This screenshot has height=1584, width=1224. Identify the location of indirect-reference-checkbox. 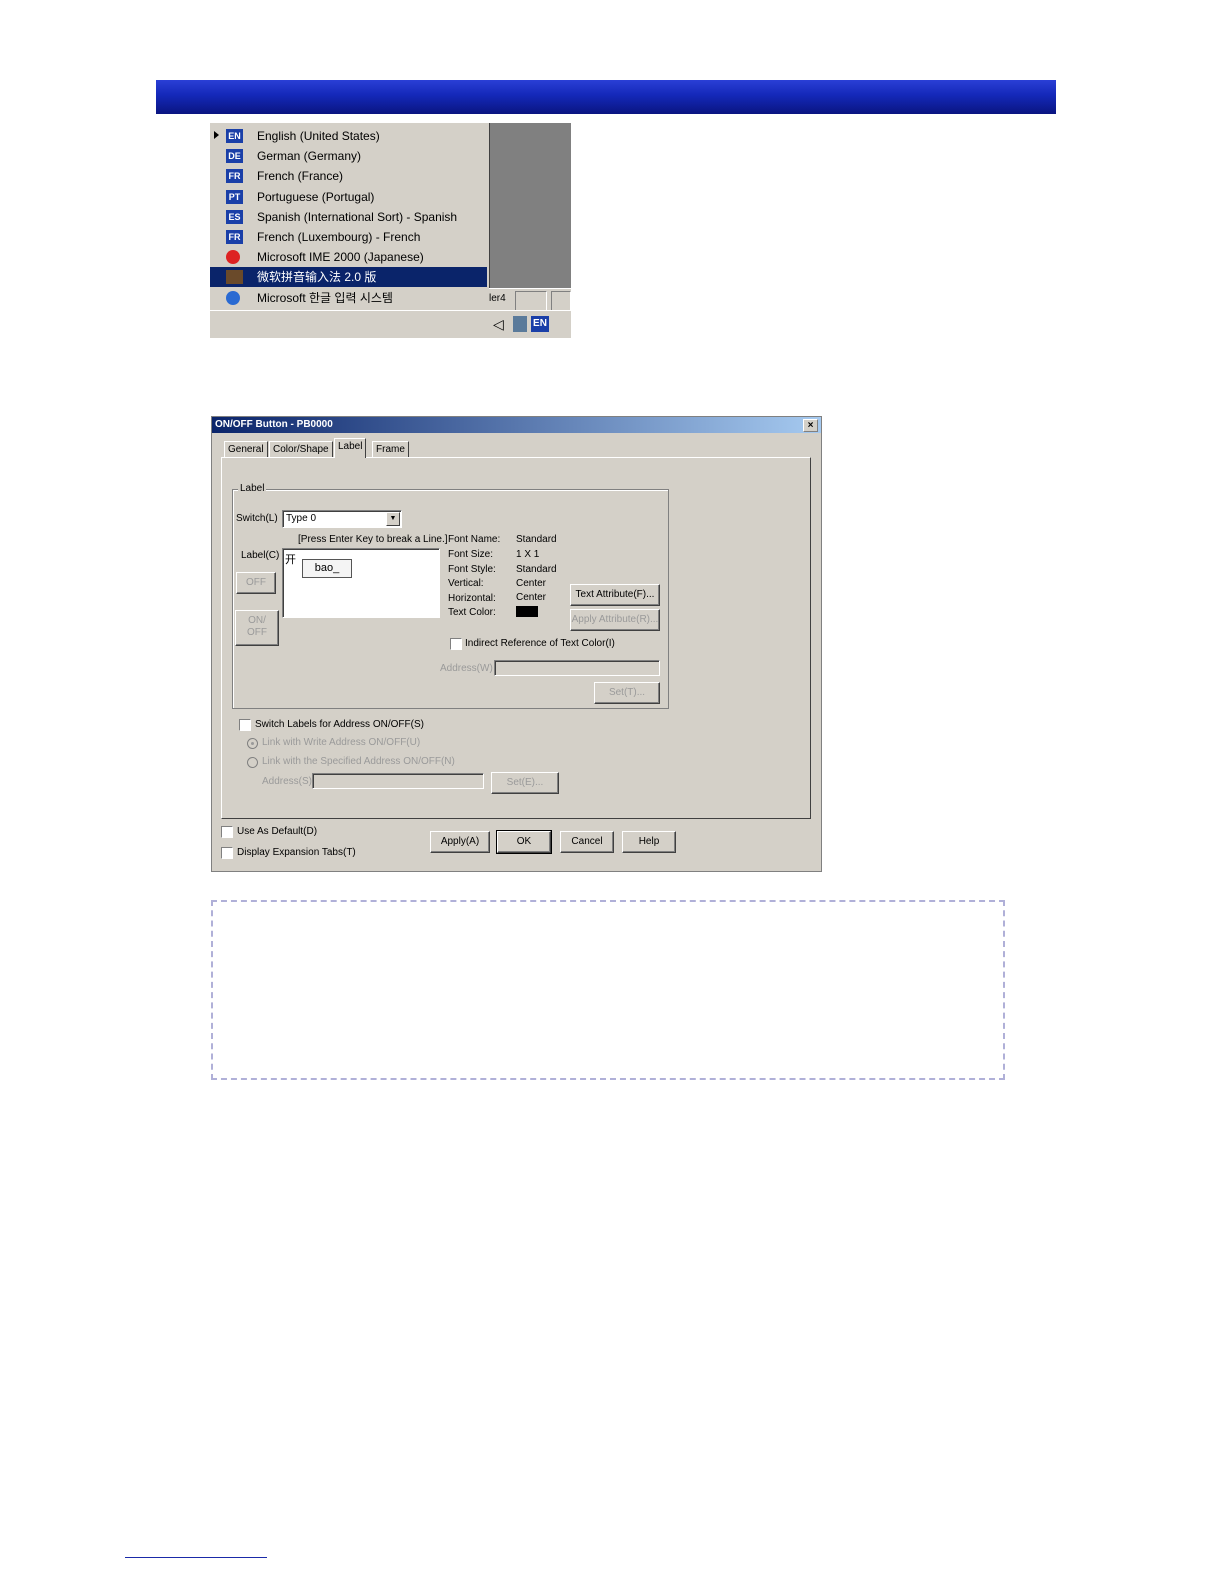
(456, 644).